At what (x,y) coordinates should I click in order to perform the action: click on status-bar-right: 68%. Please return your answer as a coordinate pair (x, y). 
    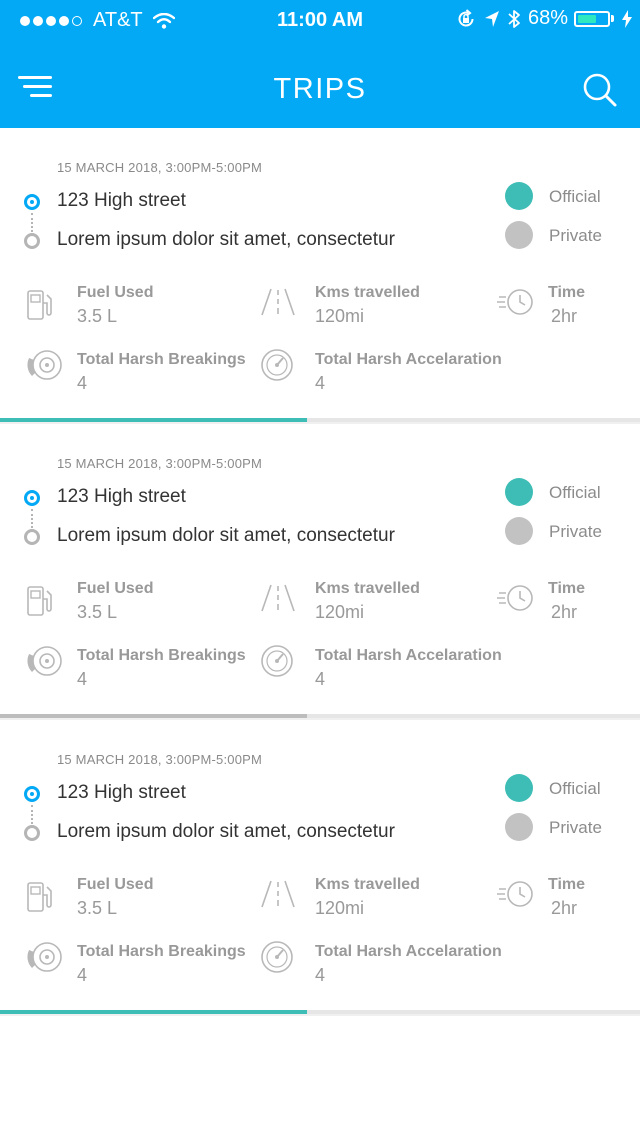
    Looking at the image, I should click on (540, 18).